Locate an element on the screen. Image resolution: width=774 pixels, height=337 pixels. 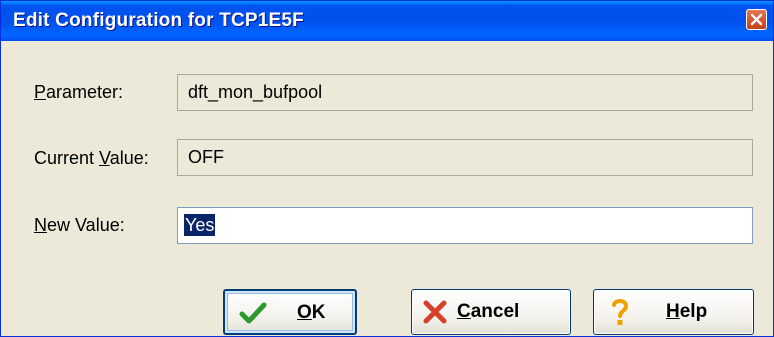
new-value-label-mnemonic: N is located at coordinates (40, 225).